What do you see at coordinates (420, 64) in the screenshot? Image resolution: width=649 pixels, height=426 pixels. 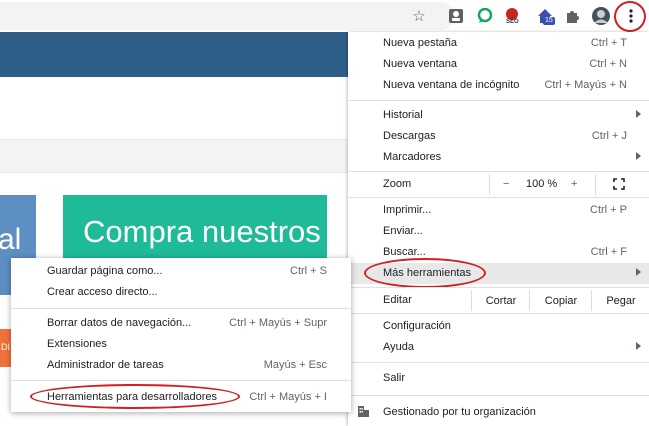 I see `menu-item-label: Nueva ventana` at bounding box center [420, 64].